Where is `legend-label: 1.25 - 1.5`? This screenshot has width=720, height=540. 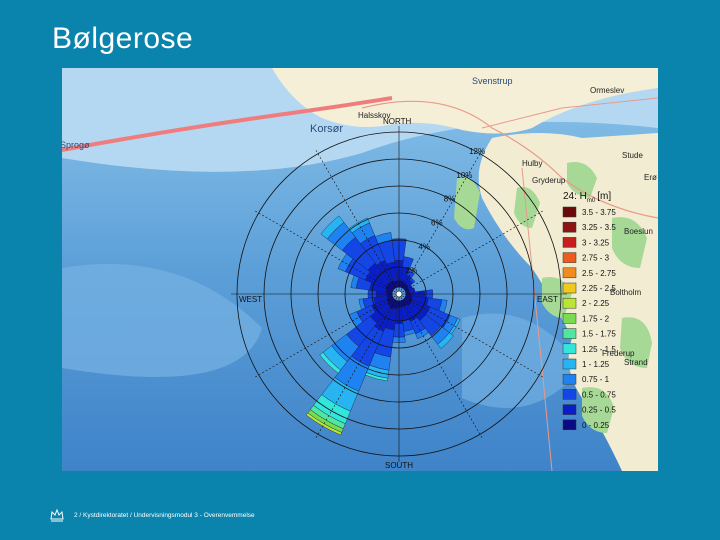 legend-label: 1.25 - 1.5 is located at coordinates (599, 349).